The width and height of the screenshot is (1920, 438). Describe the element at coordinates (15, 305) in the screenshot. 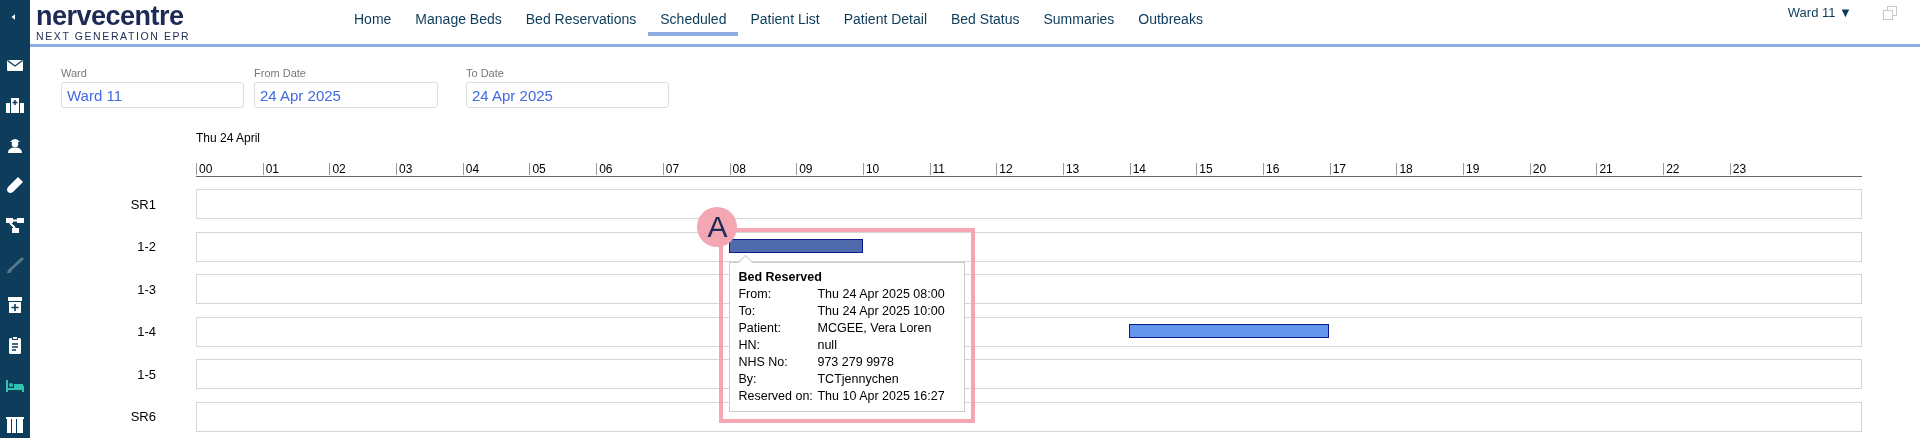

I see `medicine-box-icon` at that location.